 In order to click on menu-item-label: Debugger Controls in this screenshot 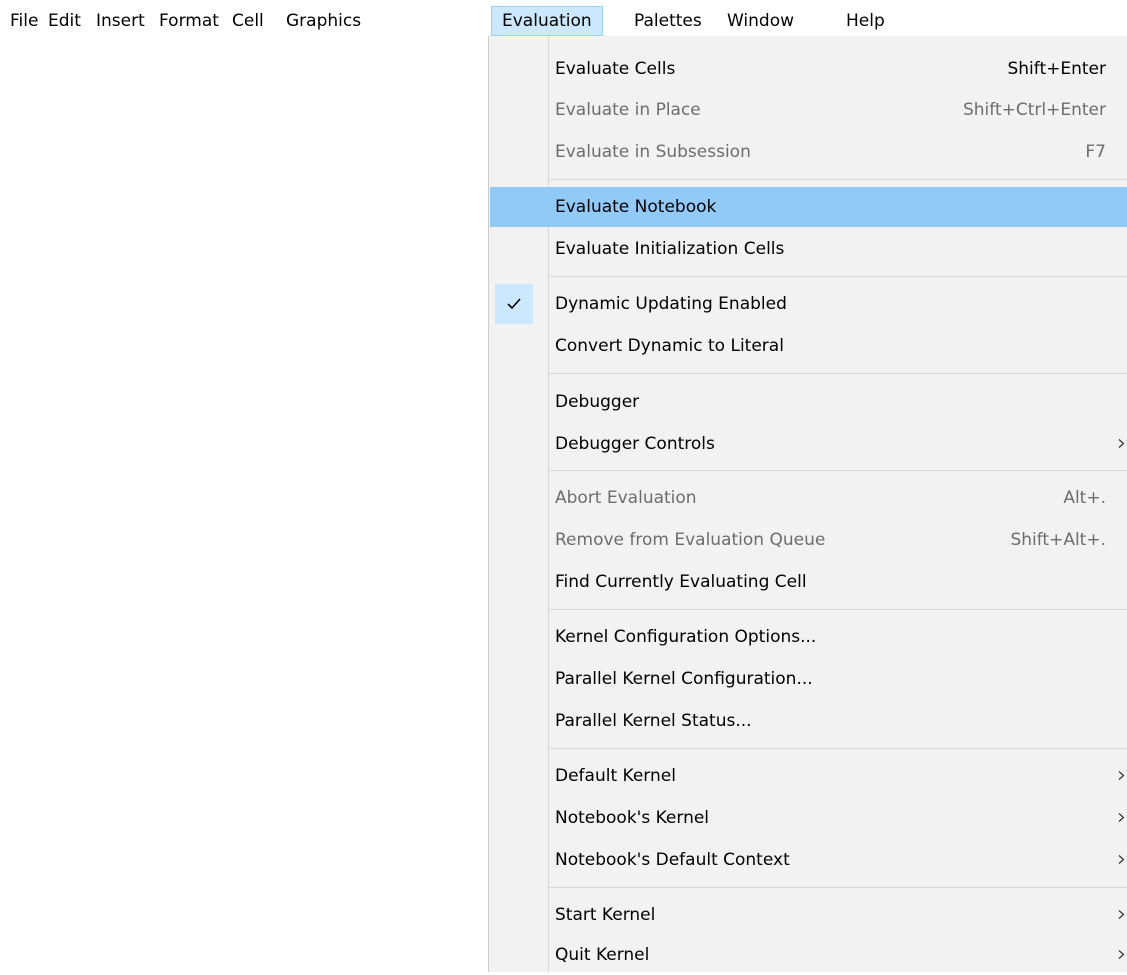, I will do `click(635, 444)`.